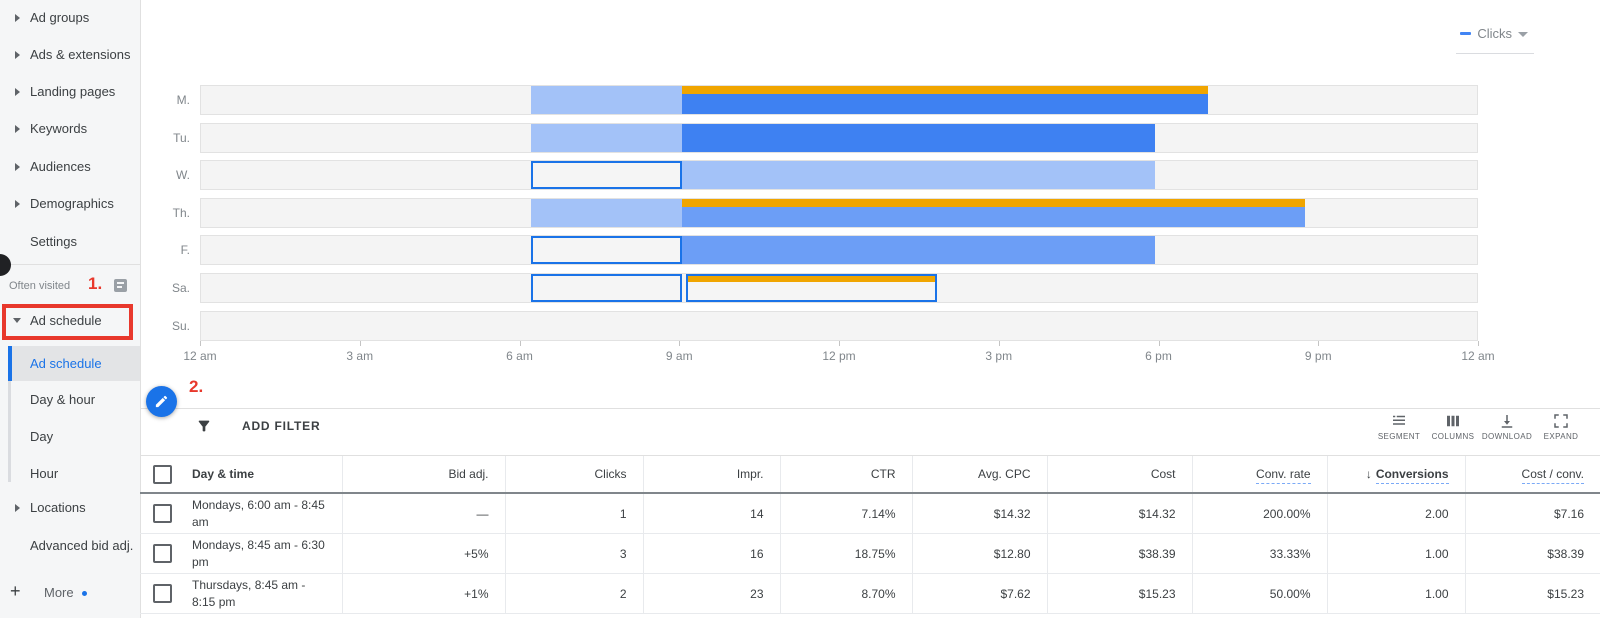 The height and width of the screenshot is (618, 1600). What do you see at coordinates (263, 513) in the screenshot?
I see `cell-day-time: Mondays, 6:00 am - 8:45 am` at bounding box center [263, 513].